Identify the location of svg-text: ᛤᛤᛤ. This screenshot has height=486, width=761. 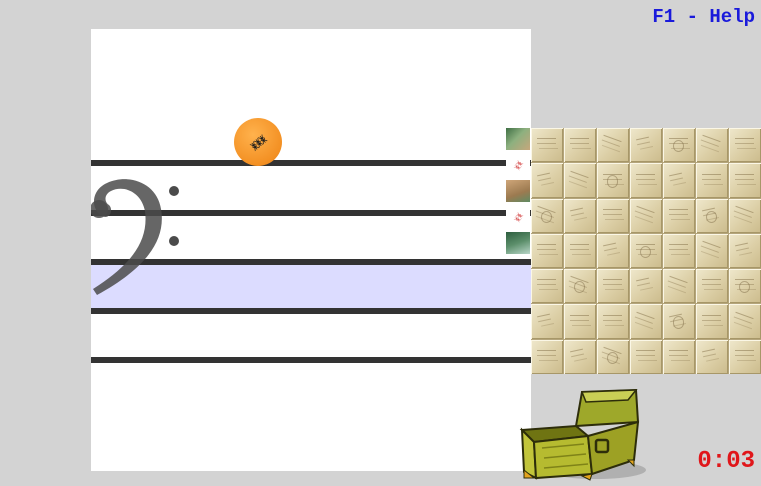
(258, 143).